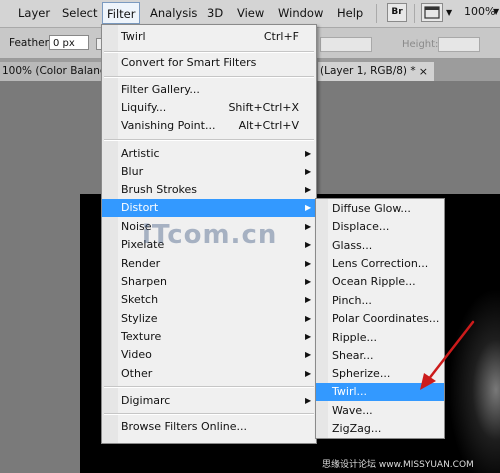 Image resolution: width=500 pixels, height=473 pixels. What do you see at coordinates (496, 11) in the screenshot?
I see `zoom-caret-icon: ▼` at bounding box center [496, 11].